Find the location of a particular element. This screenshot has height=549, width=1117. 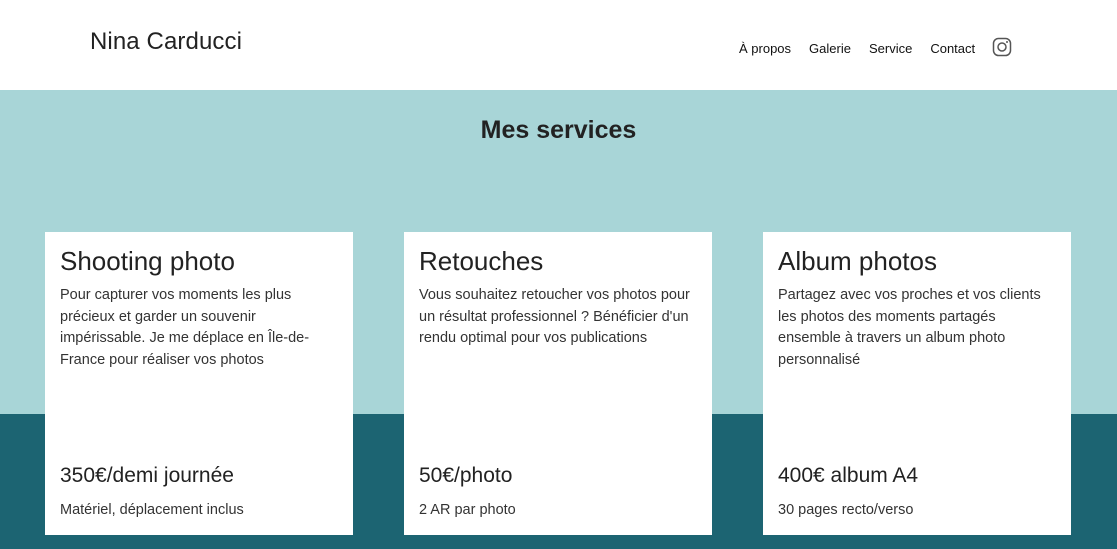

nav-link-contact: Contact is located at coordinates (952, 48).